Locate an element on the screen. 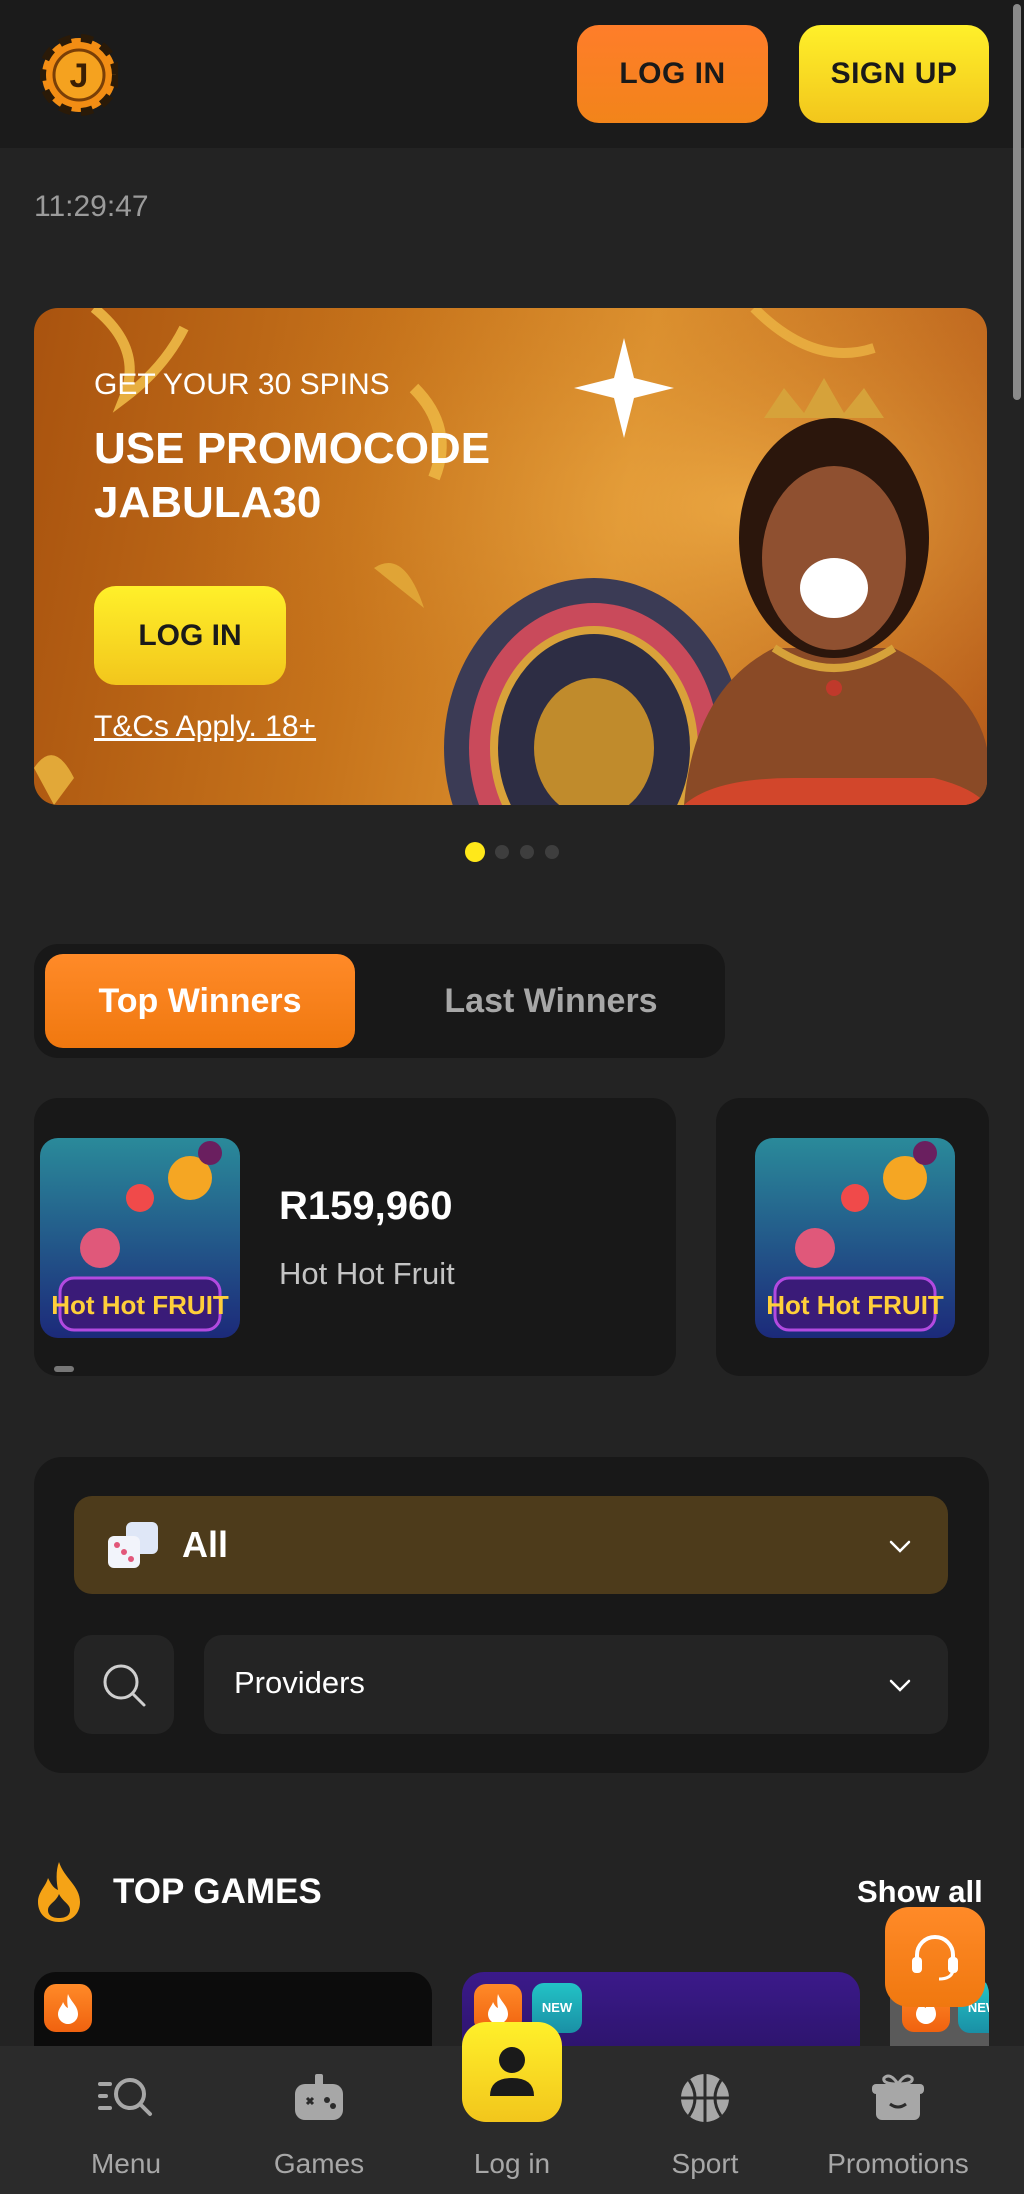  support-button is located at coordinates (935, 1957).